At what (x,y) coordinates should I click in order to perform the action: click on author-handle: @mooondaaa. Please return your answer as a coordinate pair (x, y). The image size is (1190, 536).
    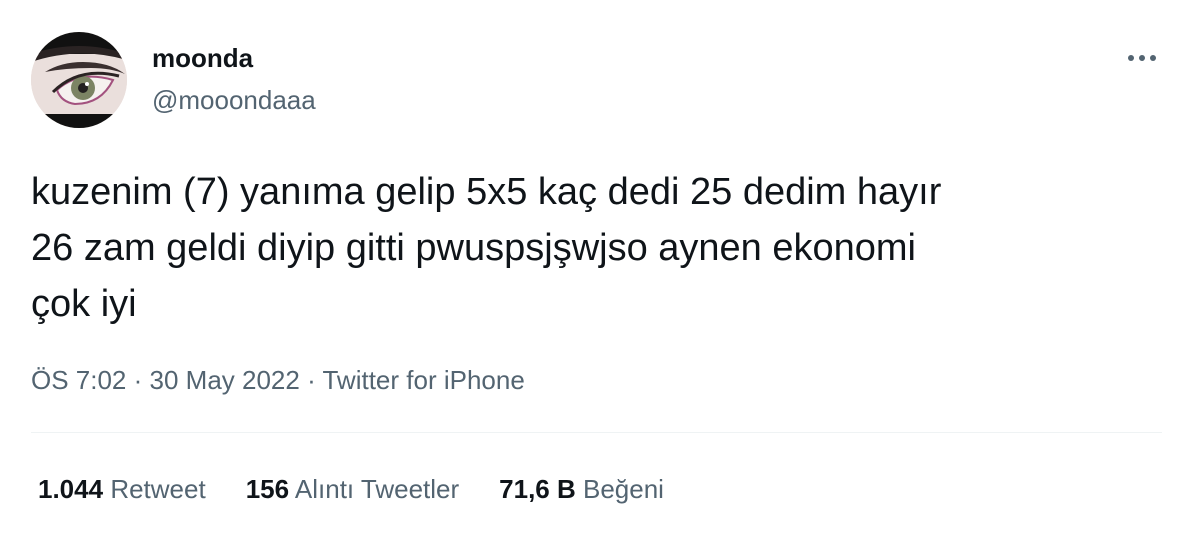
    Looking at the image, I should click on (234, 100).